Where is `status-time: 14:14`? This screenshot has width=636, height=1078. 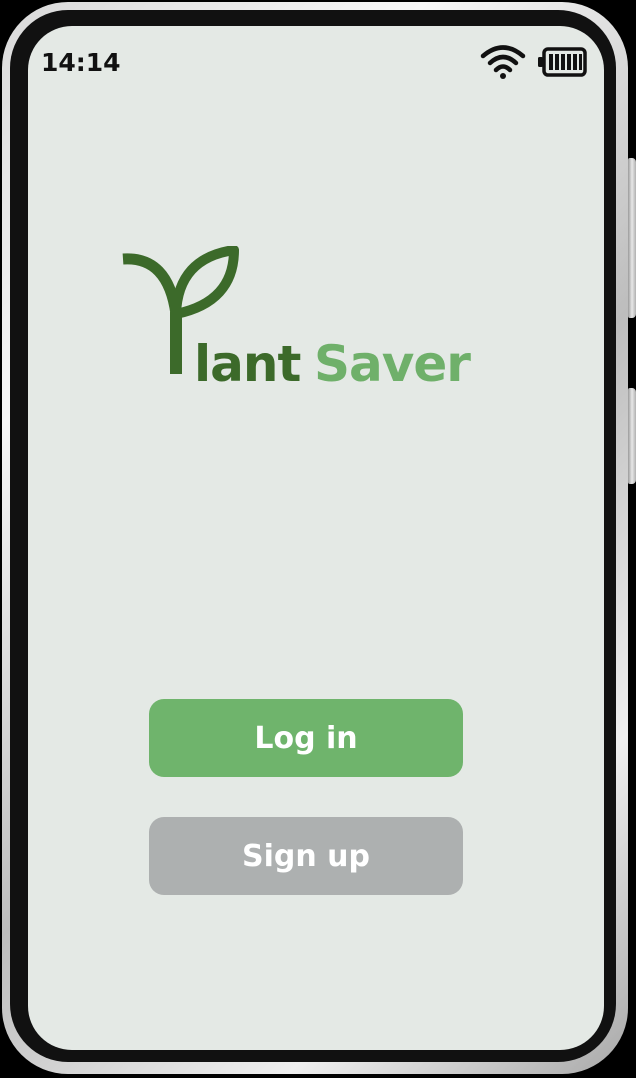
status-time: 14:14 is located at coordinates (81, 62).